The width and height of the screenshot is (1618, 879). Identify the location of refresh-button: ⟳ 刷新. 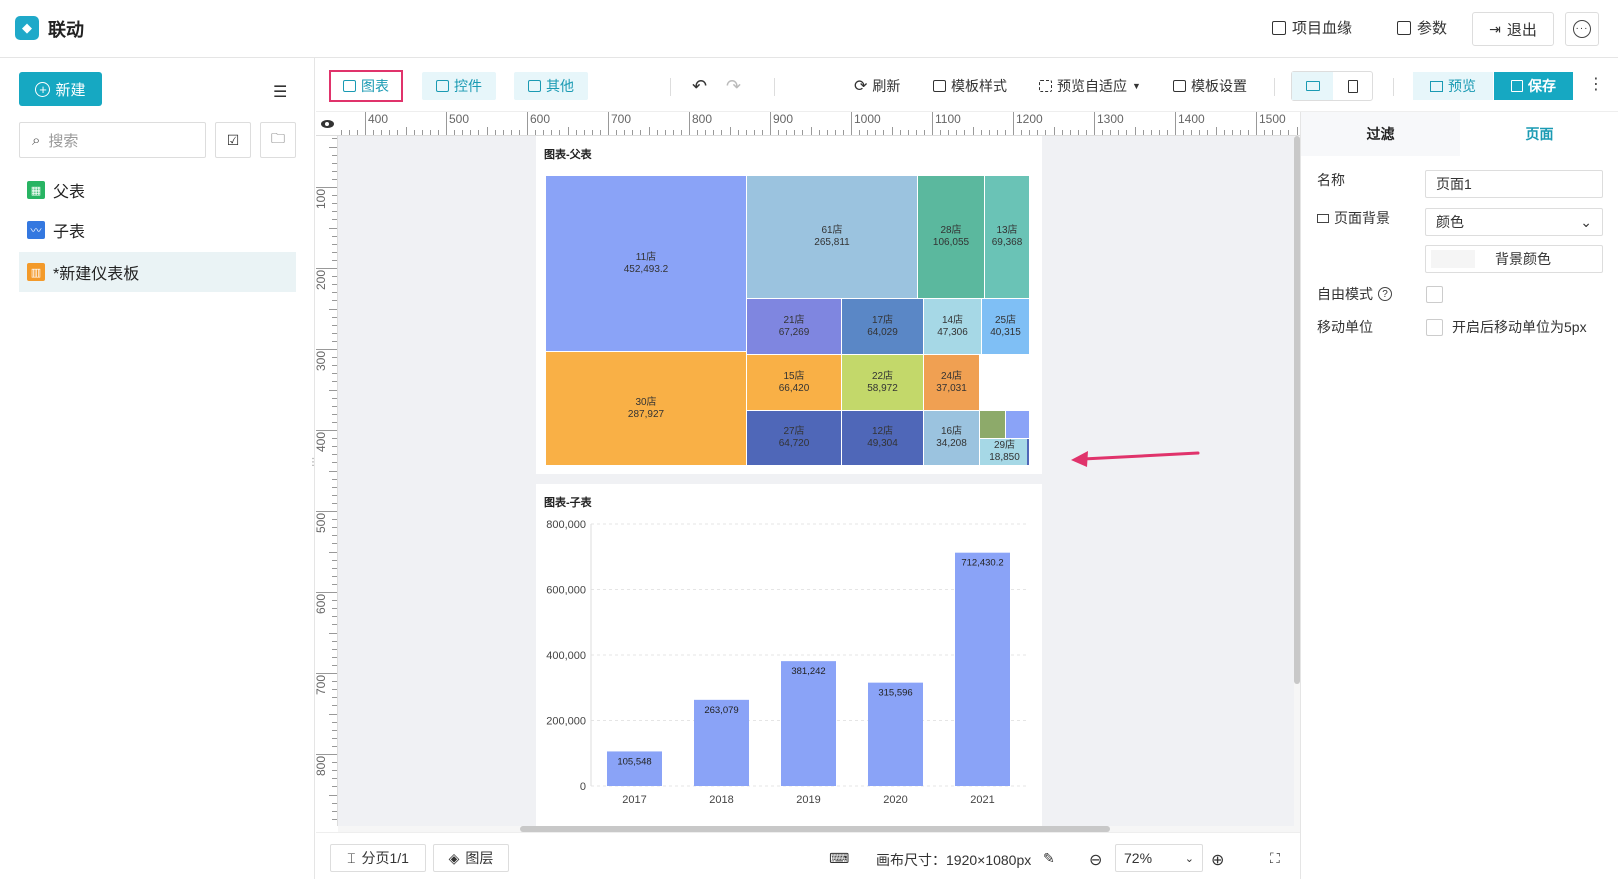
(877, 86).